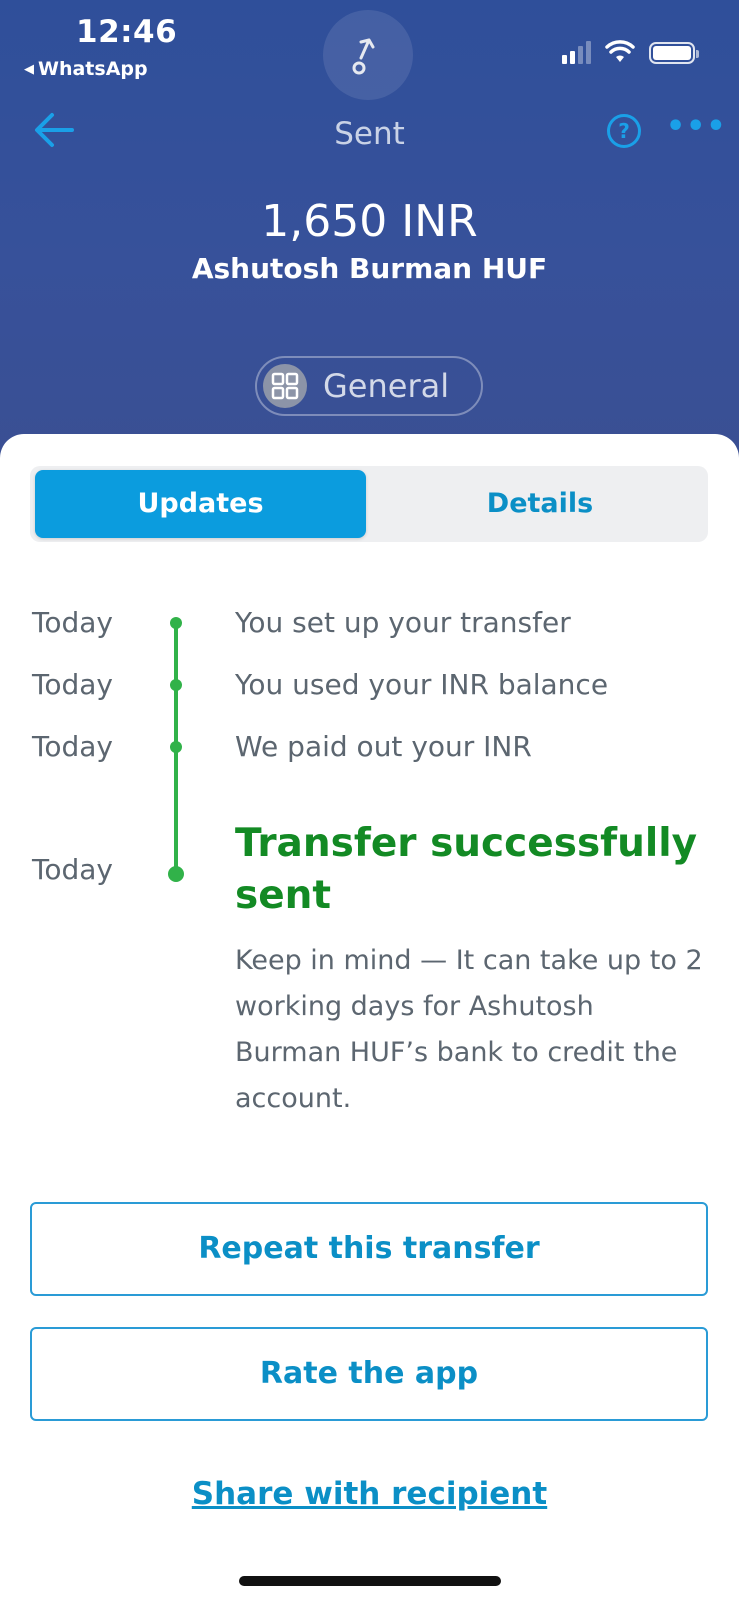 The image size is (739, 1600). I want to click on transfer-success-heading: Transfer successfully sent, so click(466, 869).